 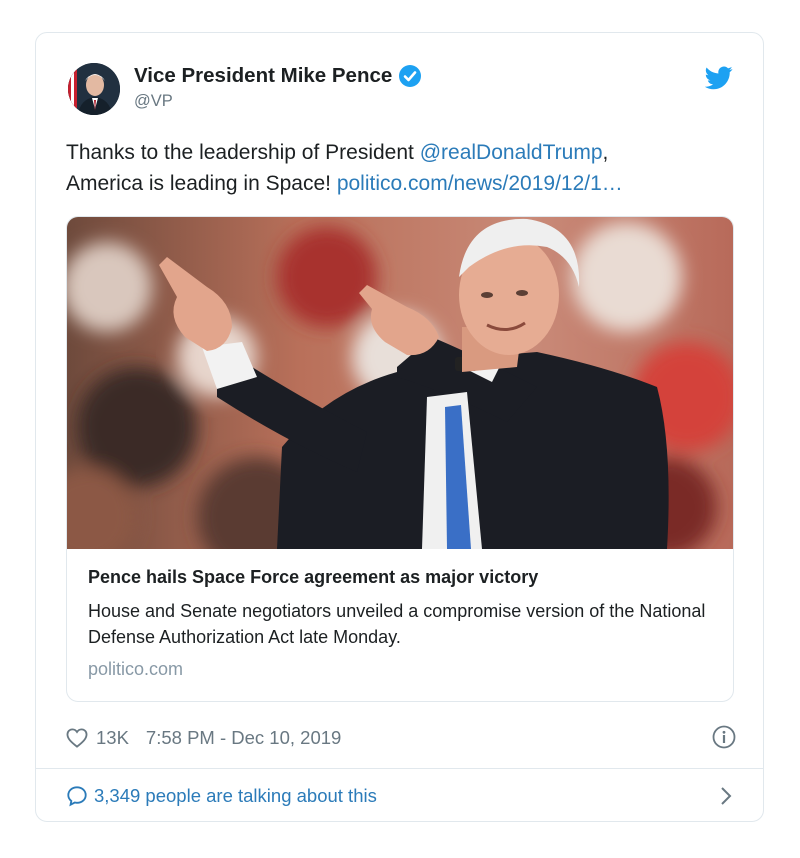 I want to click on author-display-name: Vice President Mike Pence, so click(x=263, y=76).